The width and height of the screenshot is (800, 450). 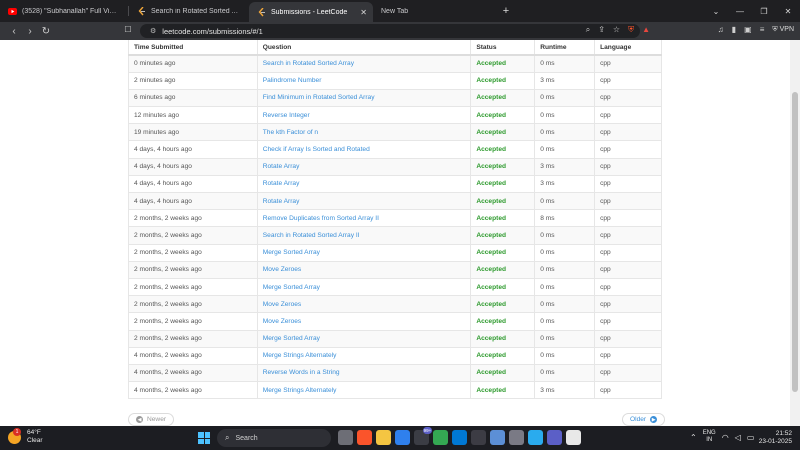 What do you see at coordinates (693, 437) in the screenshot?
I see `chevron-up-icon: ⌃` at bounding box center [693, 437].